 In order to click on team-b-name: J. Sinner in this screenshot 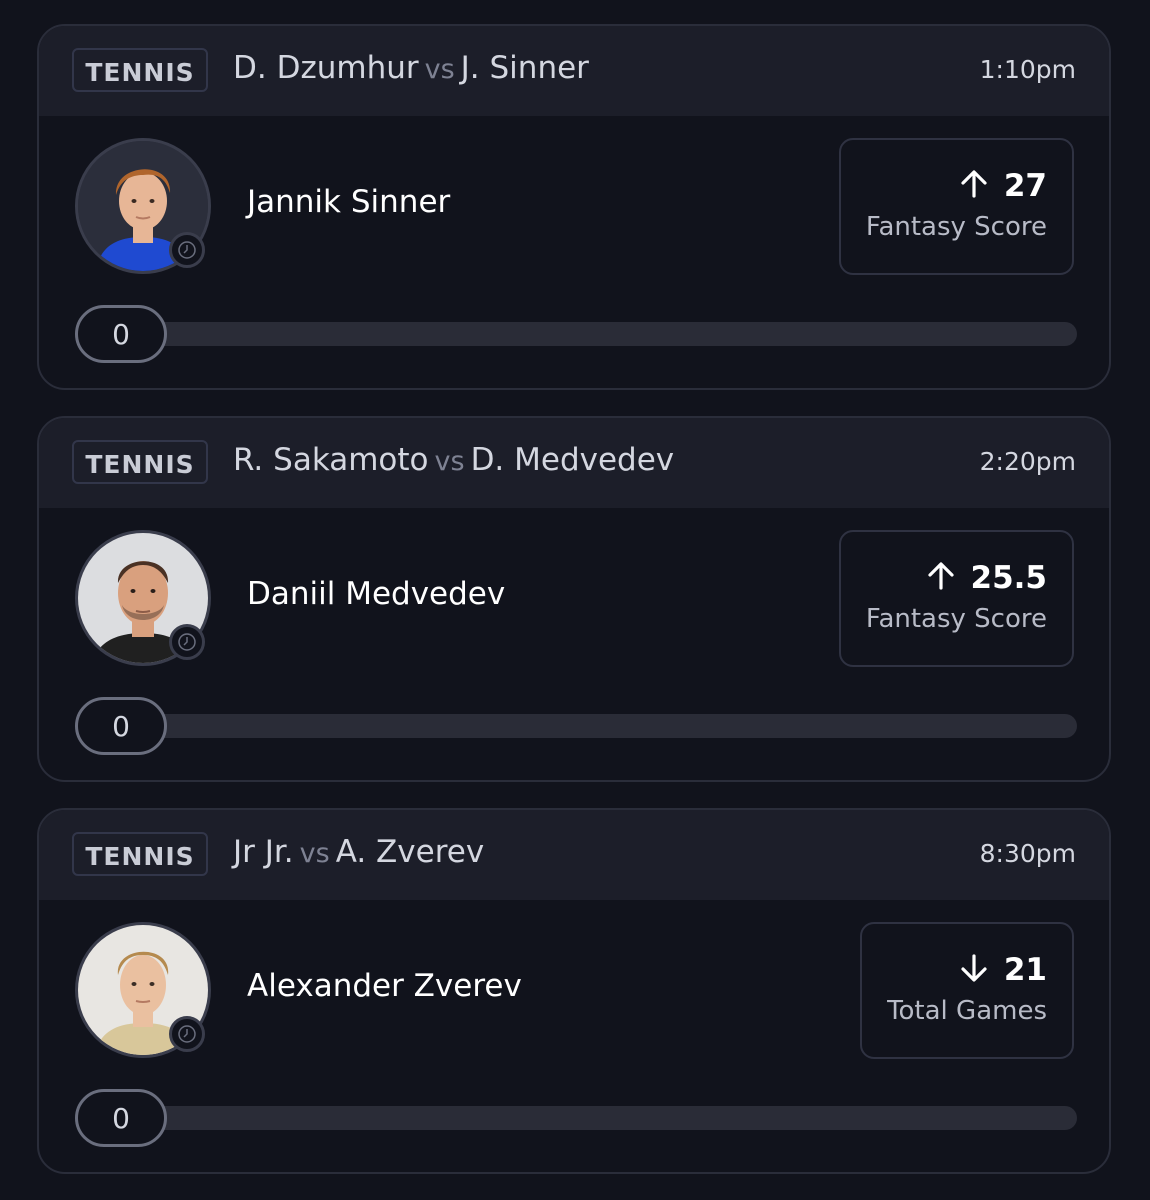, I will do `click(524, 68)`.